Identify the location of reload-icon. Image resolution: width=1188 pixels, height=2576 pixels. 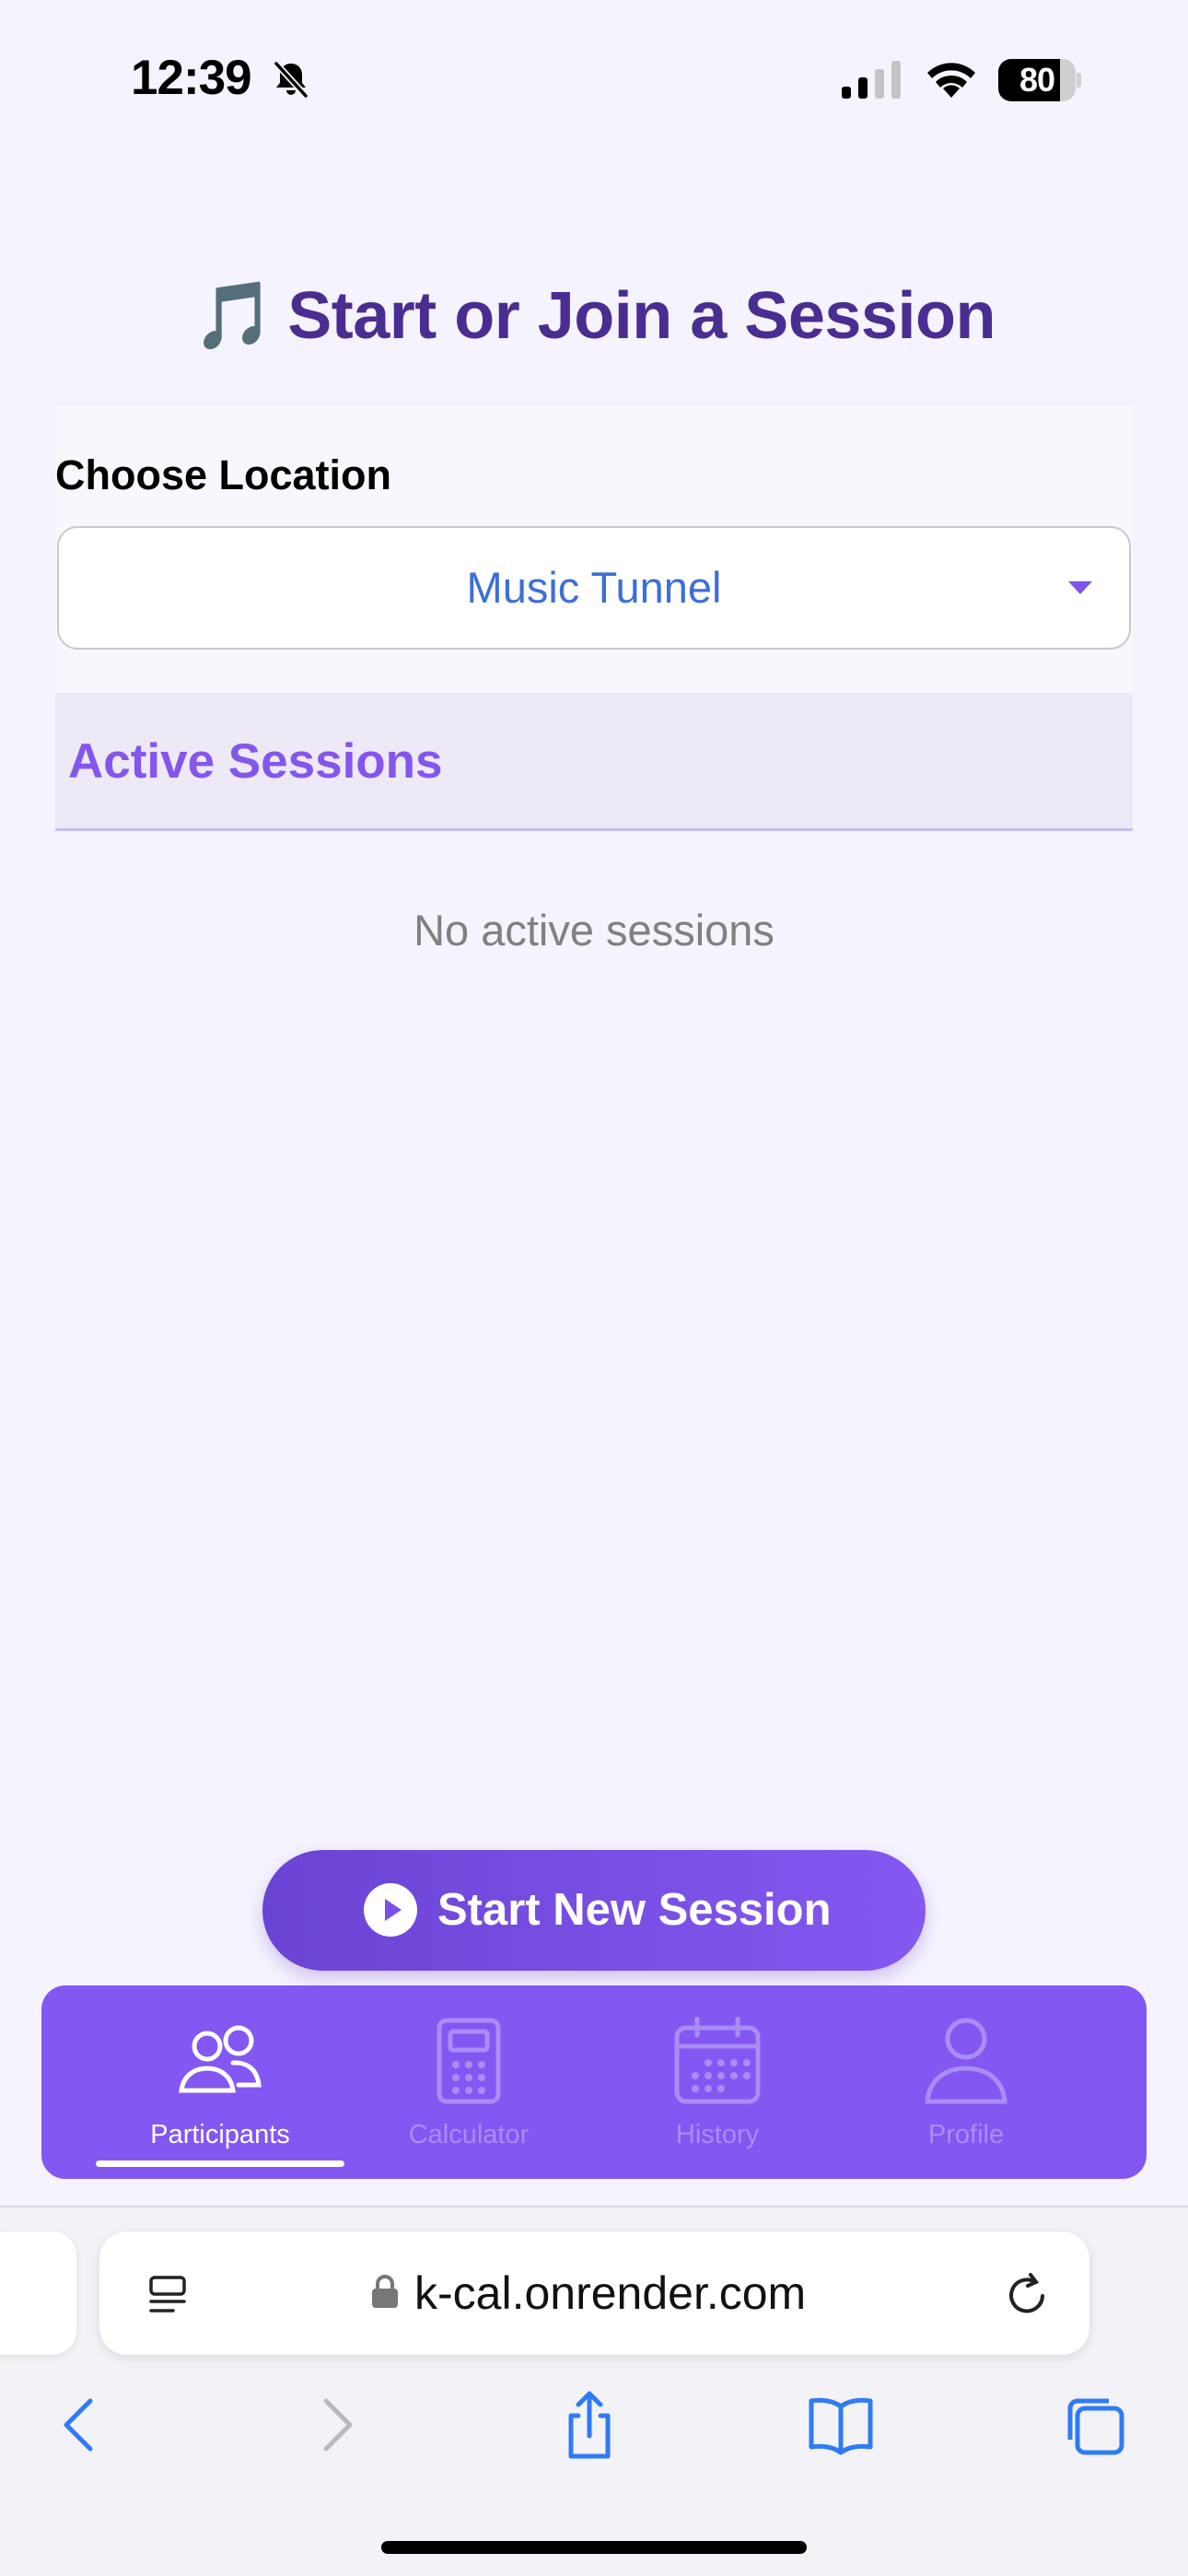
(1028, 2294).